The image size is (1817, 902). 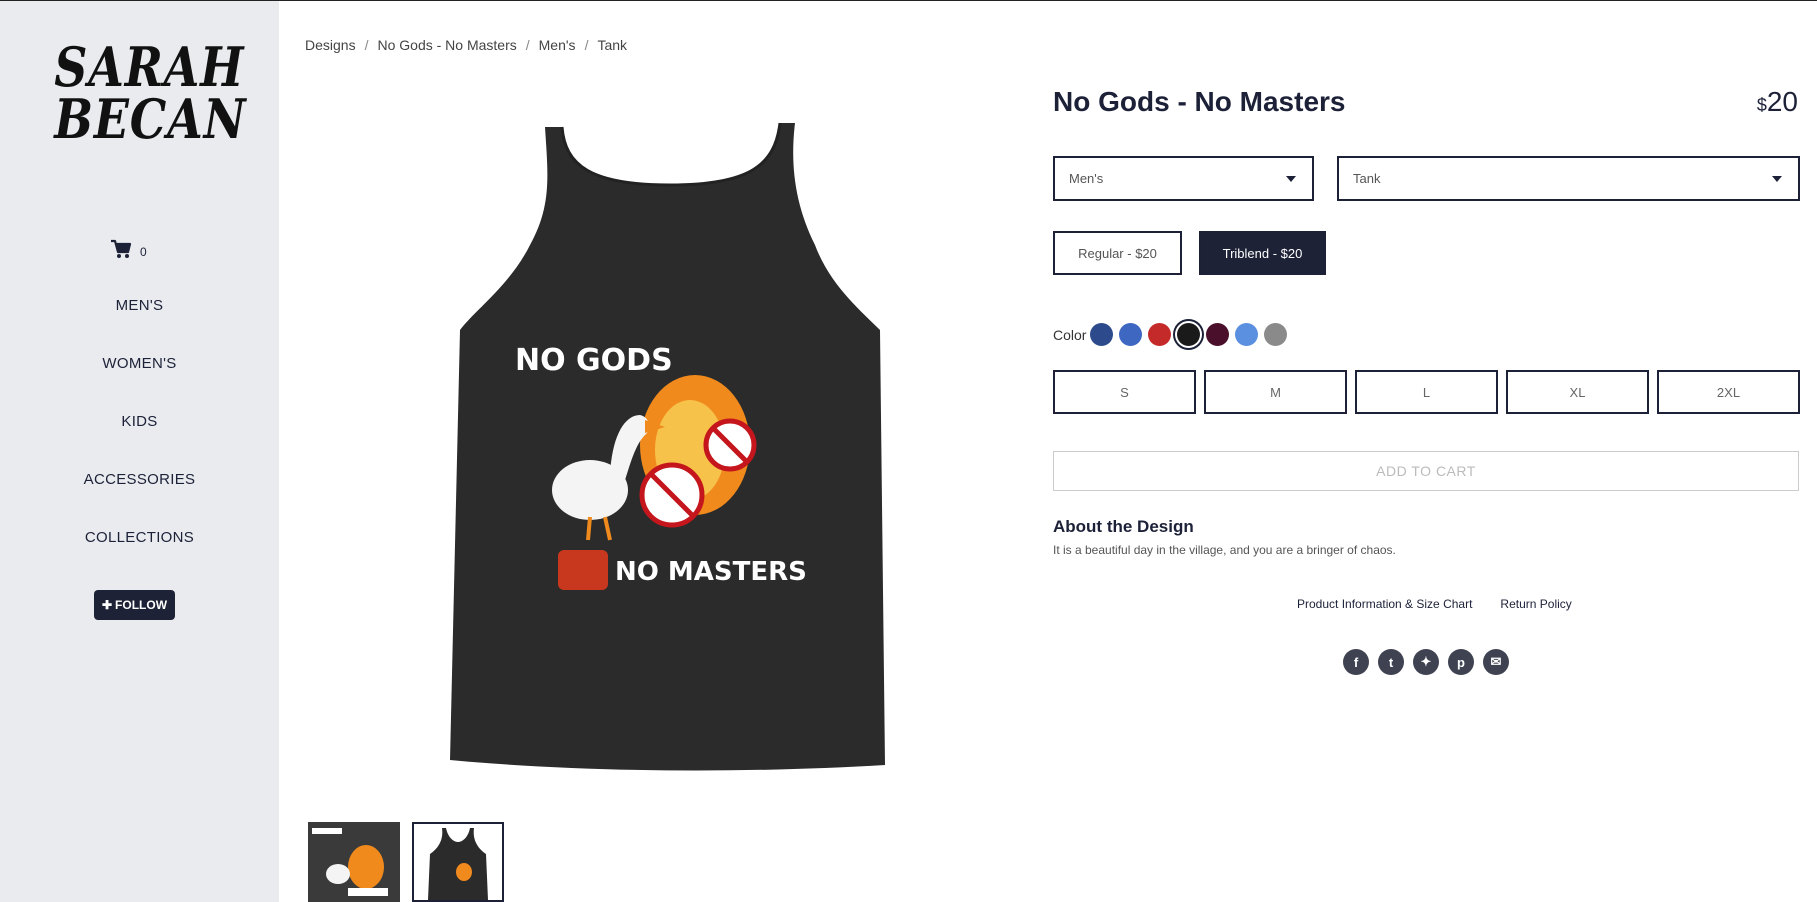 What do you see at coordinates (150, 119) in the screenshot?
I see `logo-line-2: BECAN` at bounding box center [150, 119].